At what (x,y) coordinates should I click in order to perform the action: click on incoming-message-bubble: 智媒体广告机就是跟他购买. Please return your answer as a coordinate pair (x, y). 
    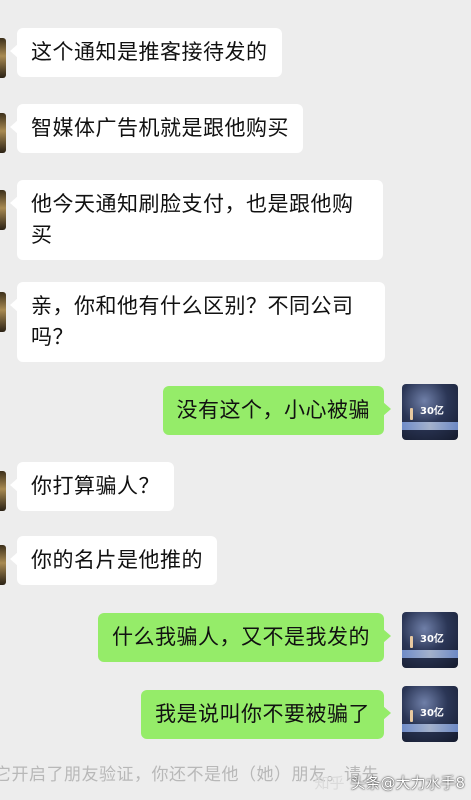
    Looking at the image, I should click on (156, 128).